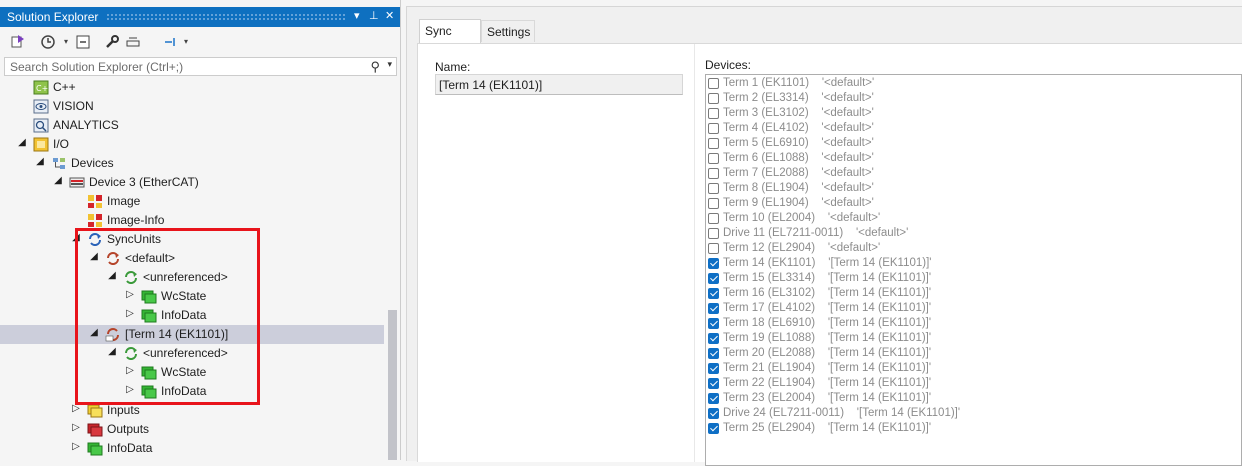 The height and width of the screenshot is (466, 1242). What do you see at coordinates (226, 17) in the screenshot?
I see `title-grip` at bounding box center [226, 17].